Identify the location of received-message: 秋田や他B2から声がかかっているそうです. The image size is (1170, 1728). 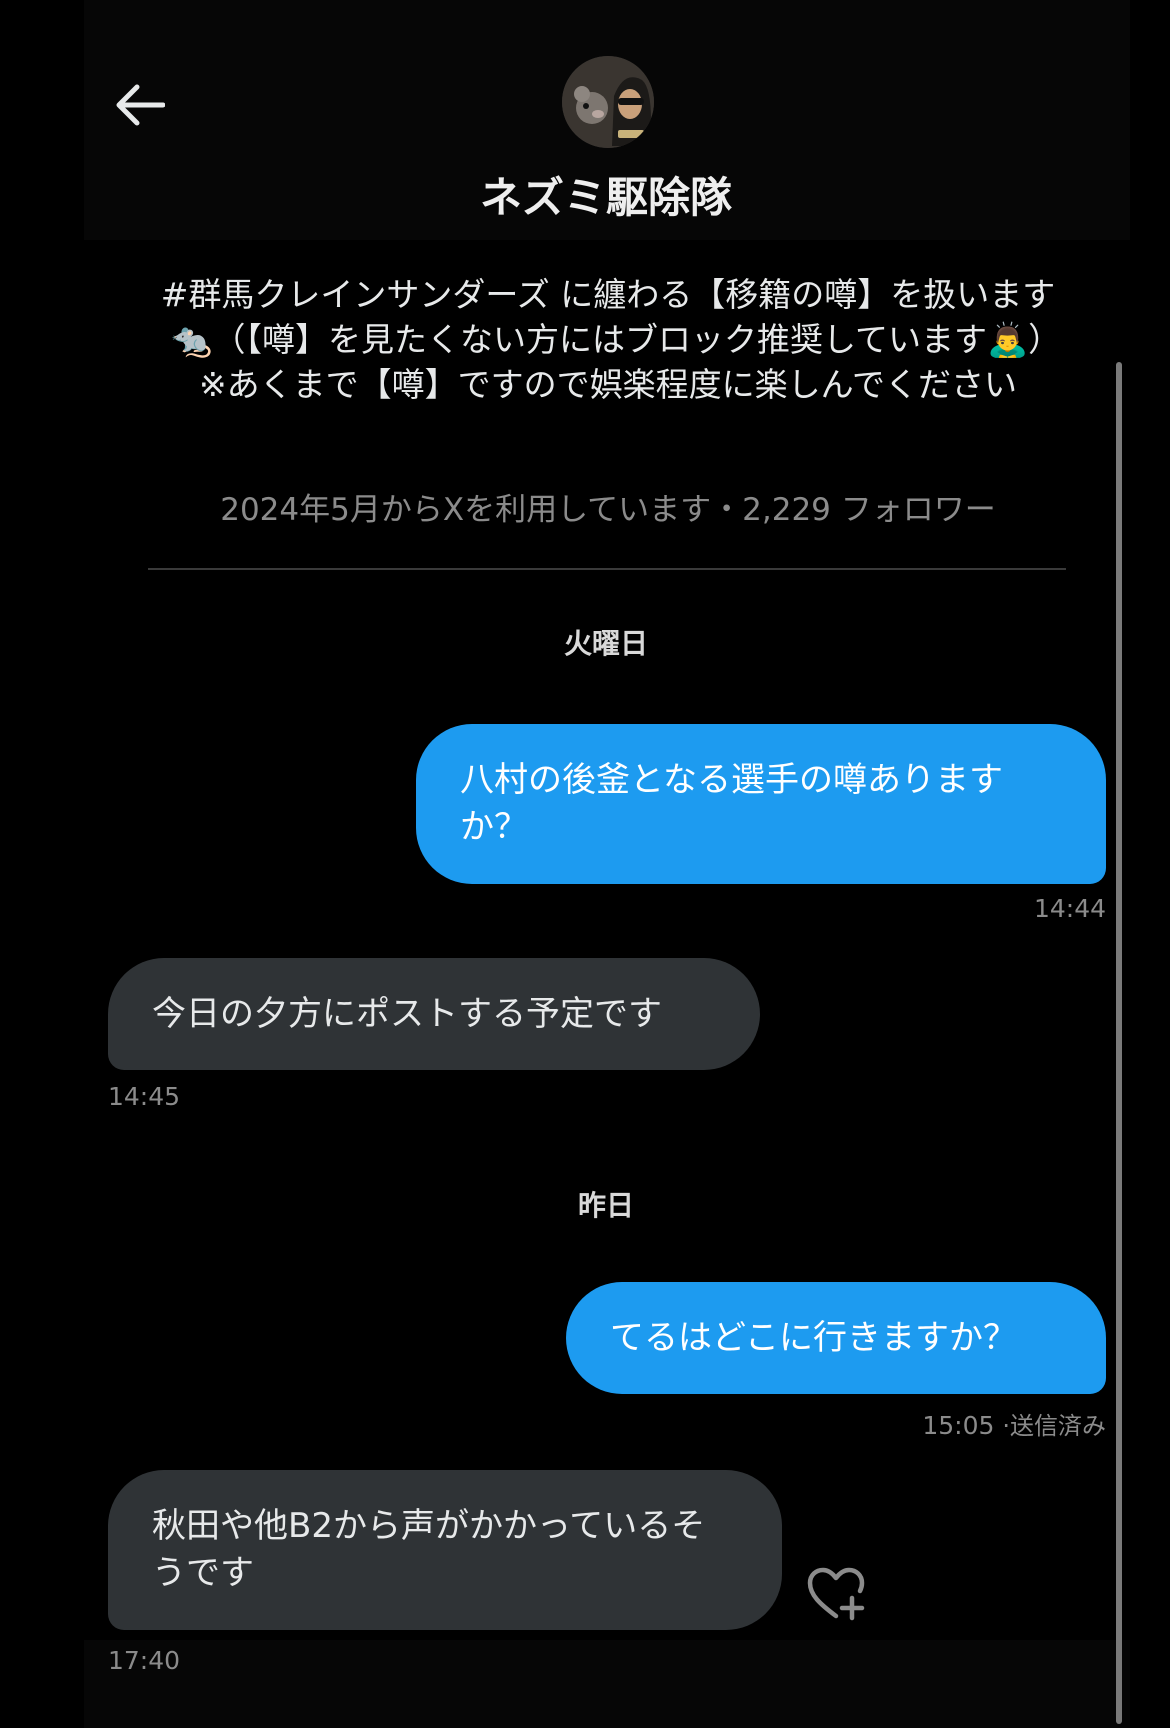
(445, 1550).